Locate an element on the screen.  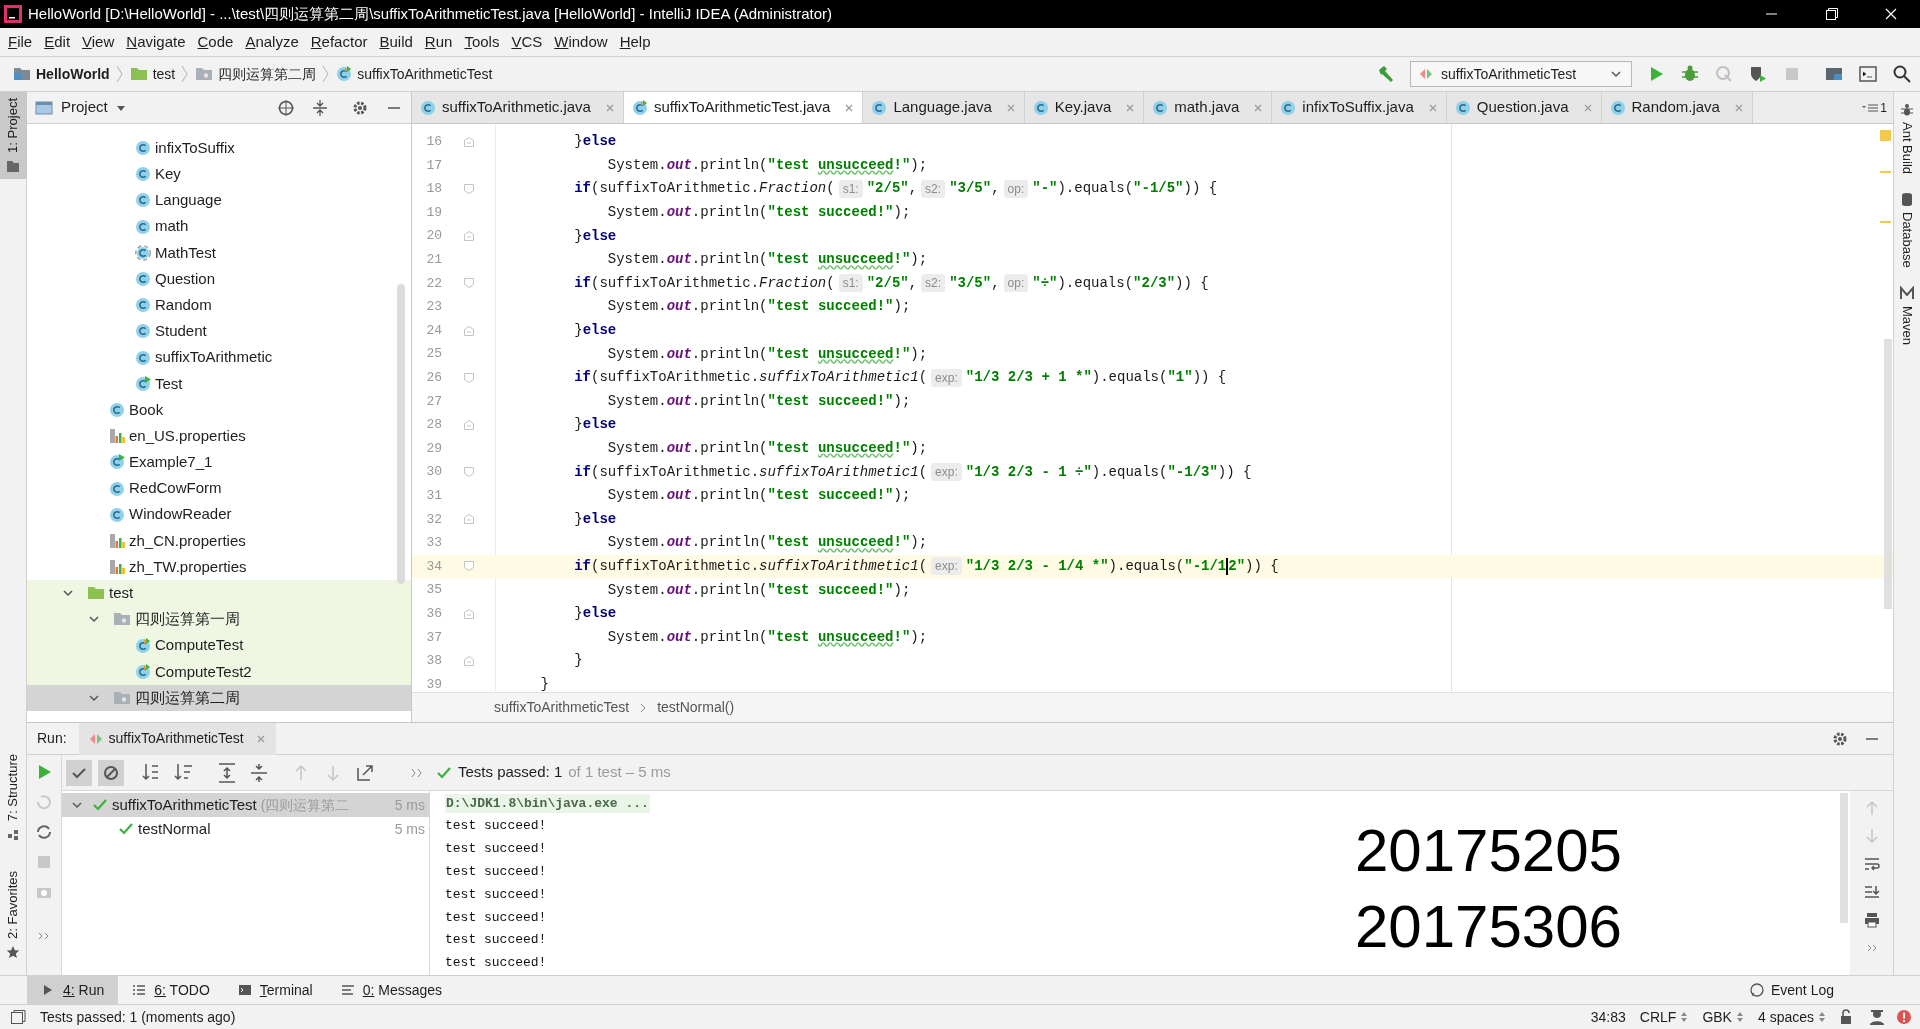
show-ignored-icon is located at coordinates (111, 772).